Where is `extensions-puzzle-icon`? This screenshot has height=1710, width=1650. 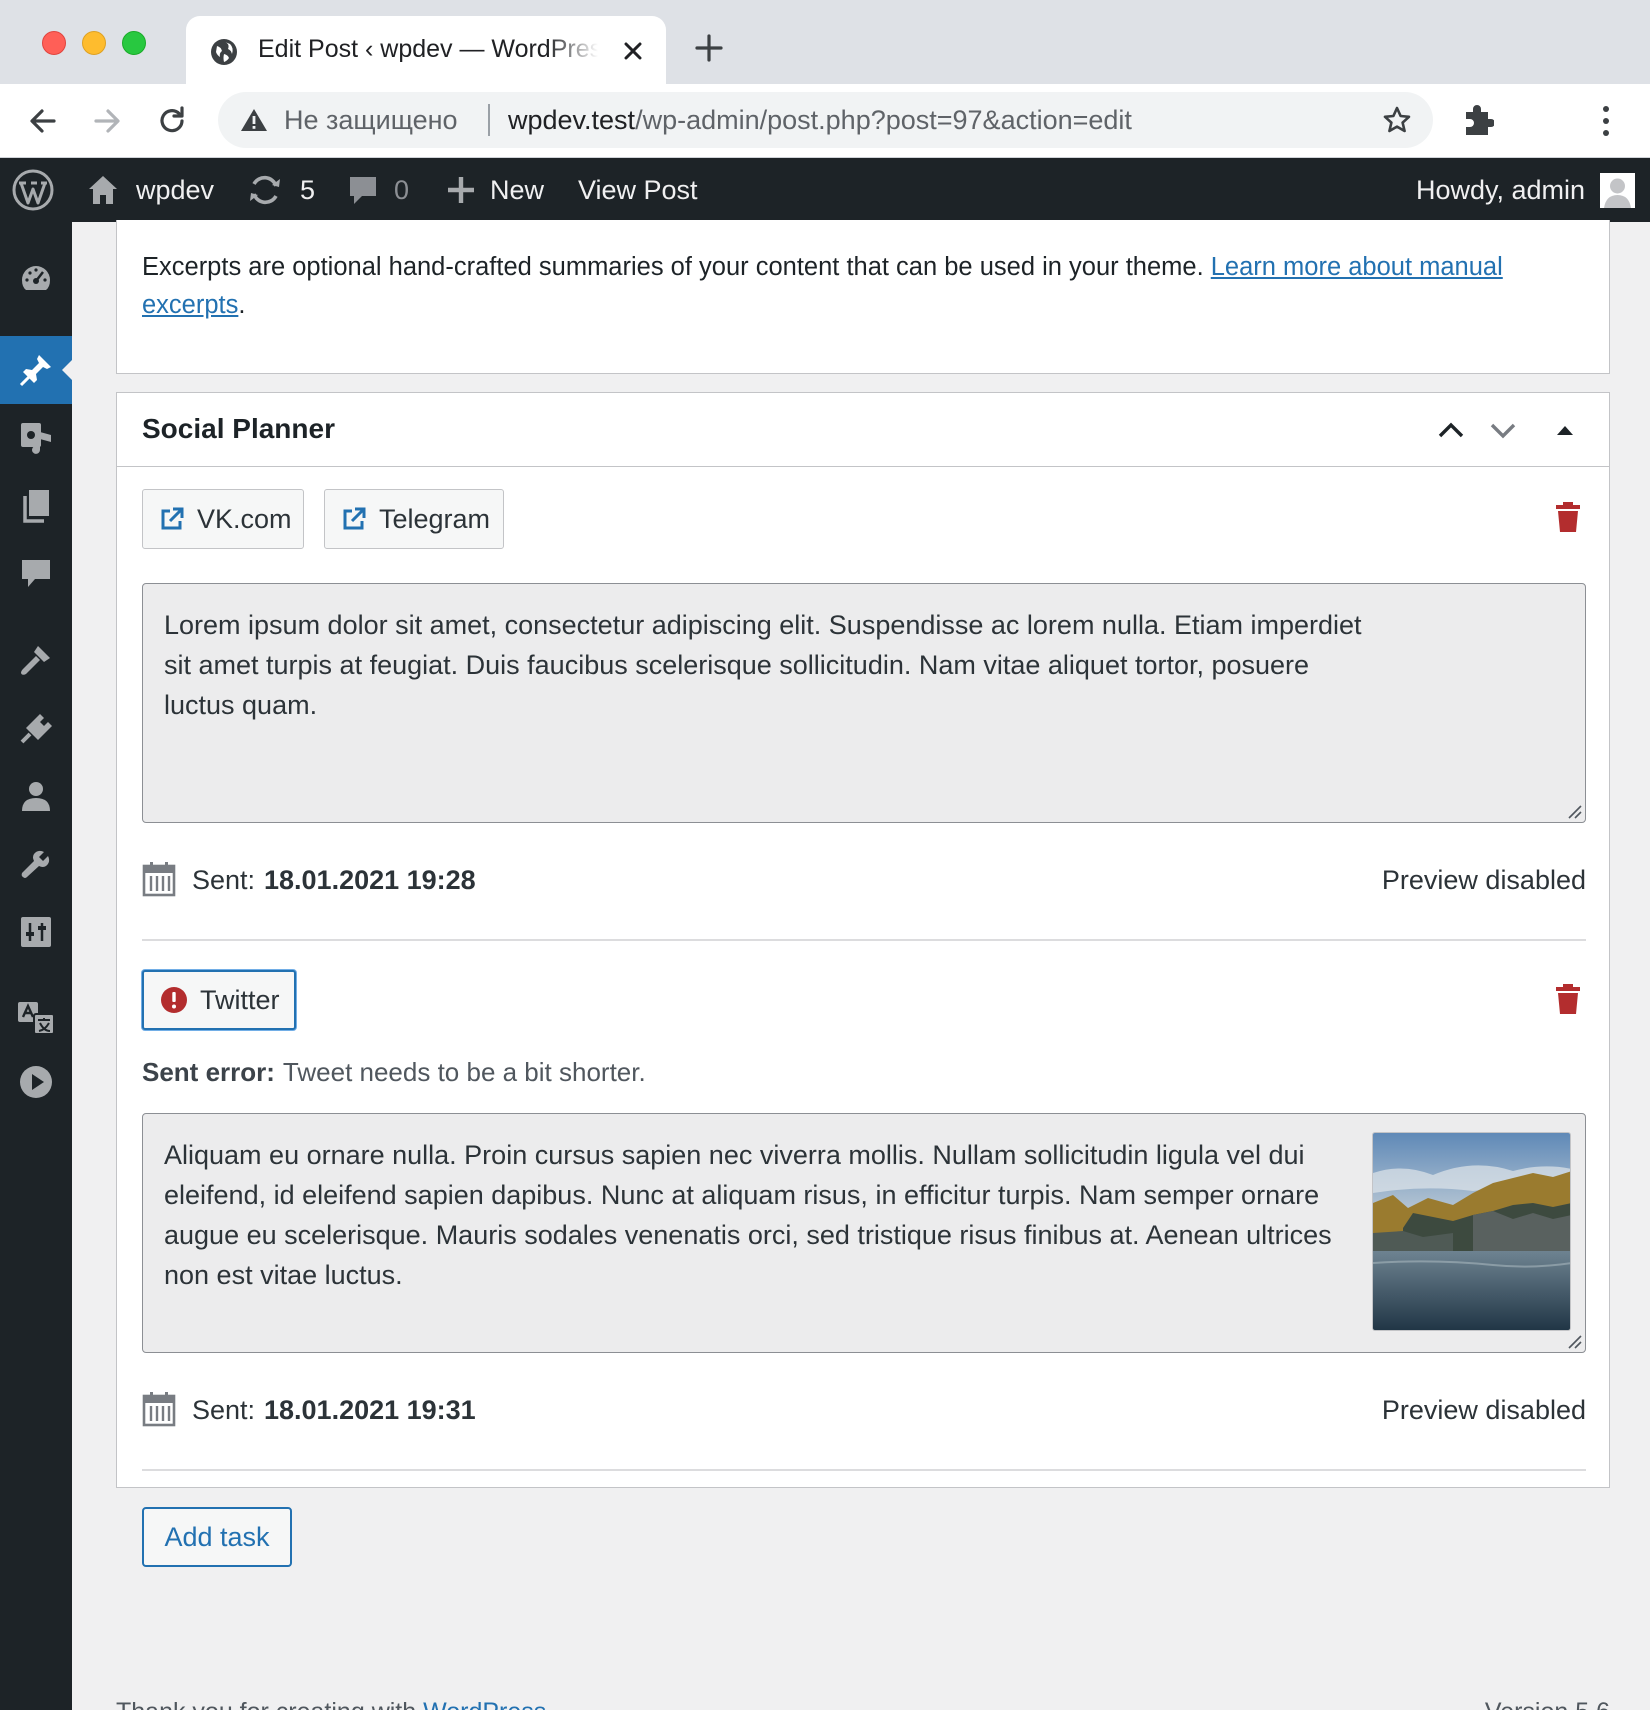 extensions-puzzle-icon is located at coordinates (1478, 120).